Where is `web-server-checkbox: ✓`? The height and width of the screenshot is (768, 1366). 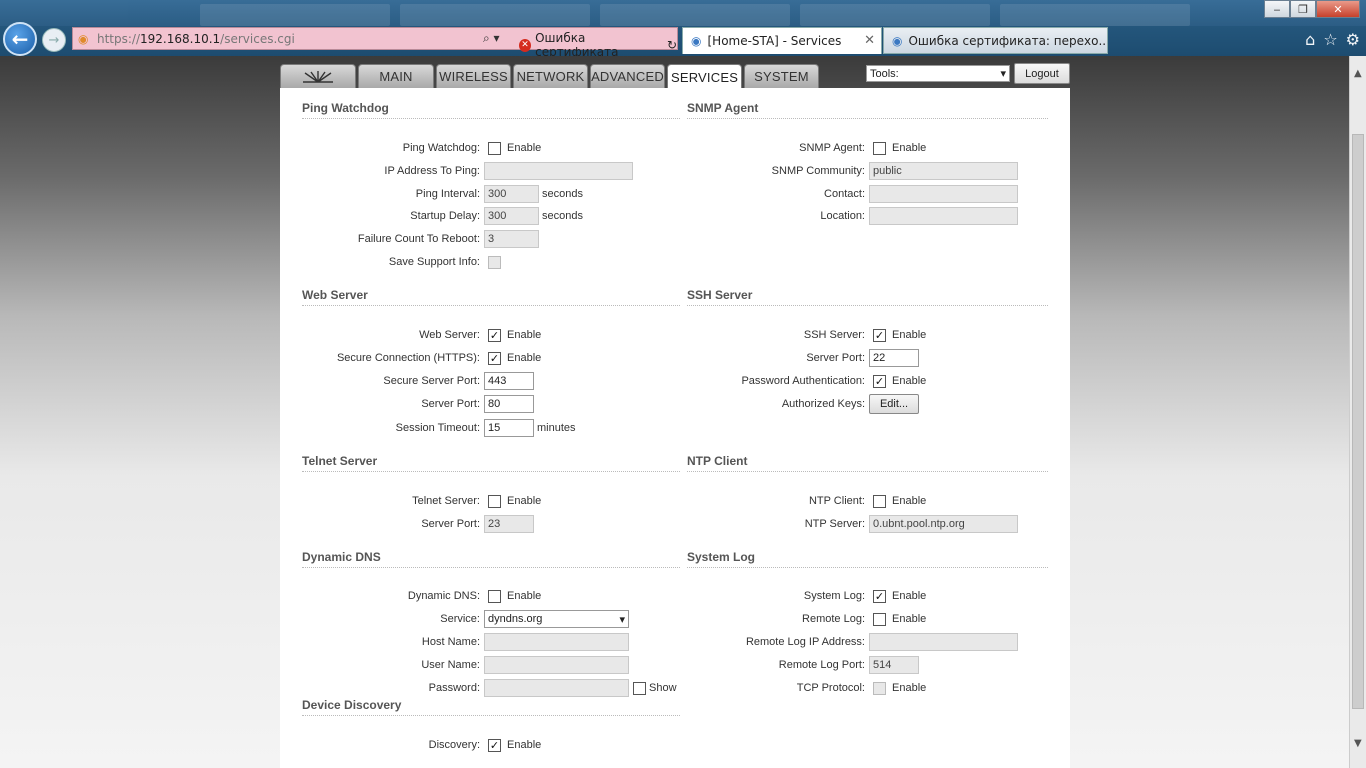 web-server-checkbox: ✓ is located at coordinates (494, 335).